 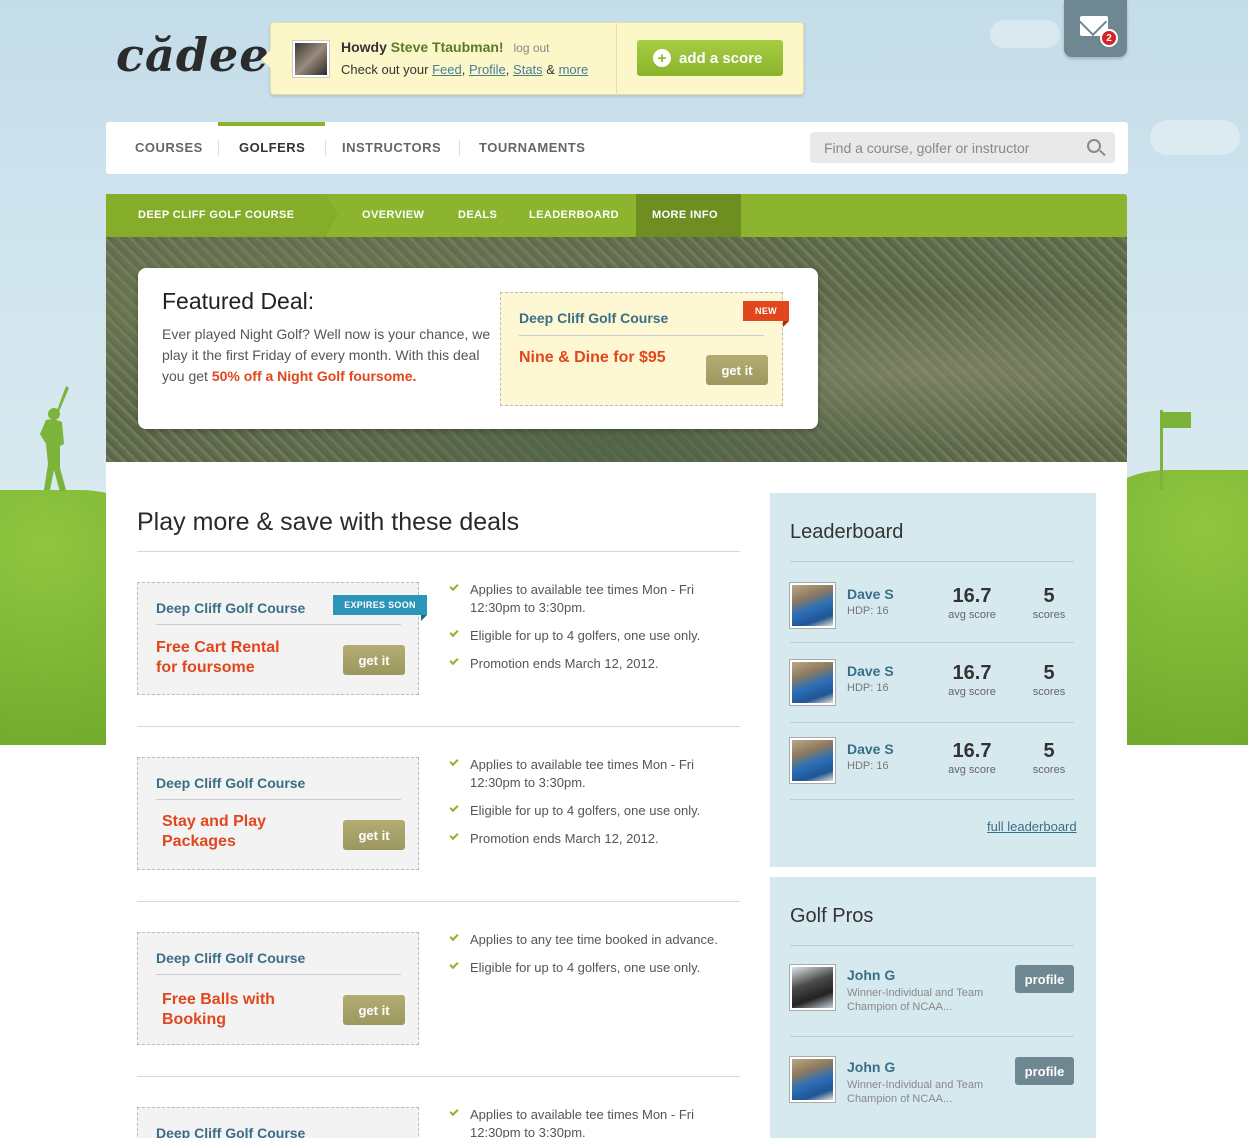 I want to click on logout-link: log out, so click(x=531, y=48).